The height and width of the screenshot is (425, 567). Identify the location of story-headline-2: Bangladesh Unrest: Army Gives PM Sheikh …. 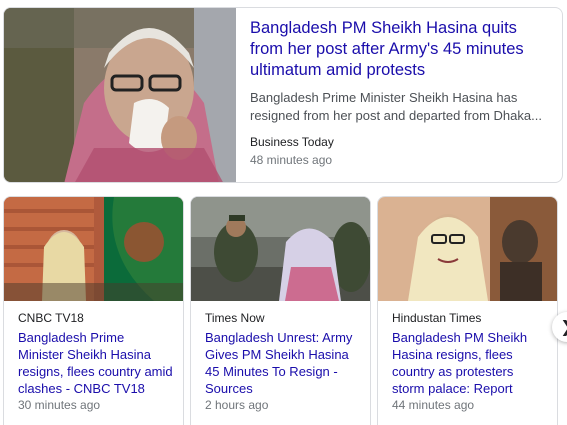
(282, 363).